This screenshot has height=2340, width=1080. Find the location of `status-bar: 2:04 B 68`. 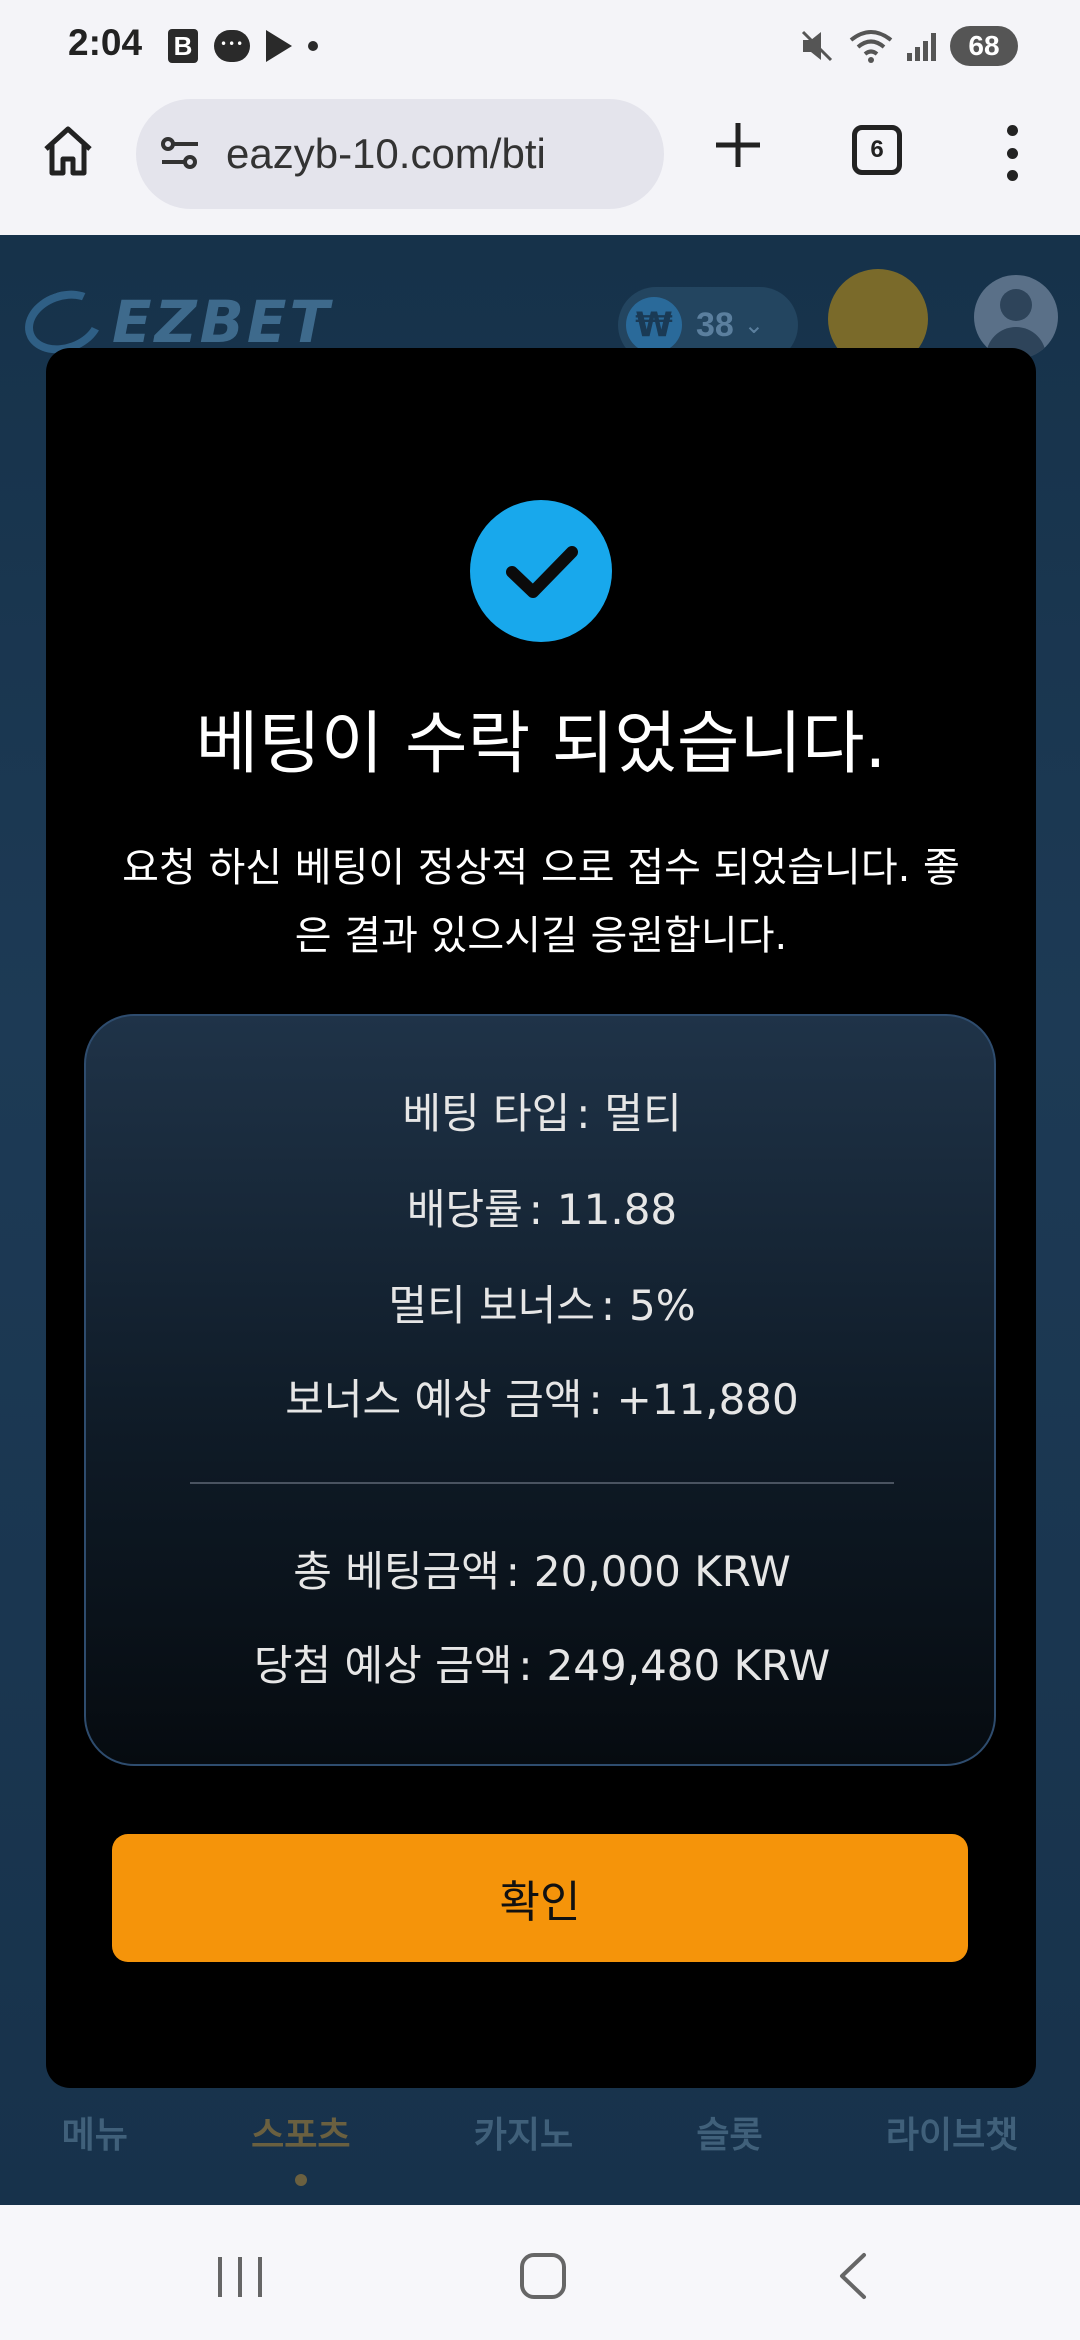

status-bar: 2:04 B 68 is located at coordinates (540, 47).